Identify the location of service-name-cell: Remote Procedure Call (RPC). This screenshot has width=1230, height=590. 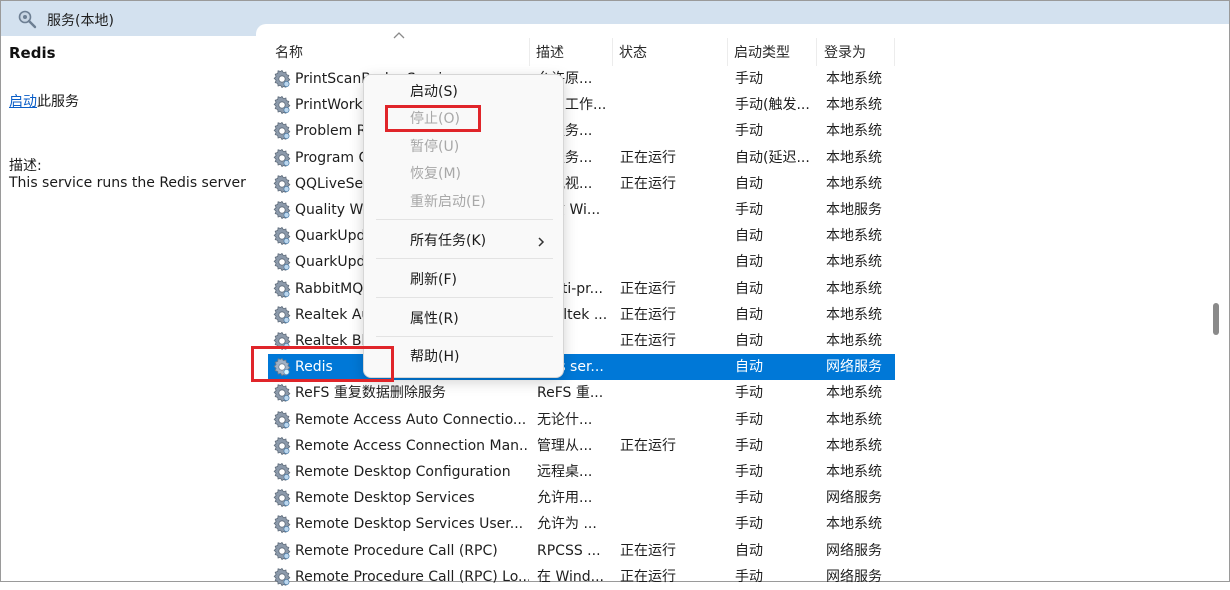
(396, 550).